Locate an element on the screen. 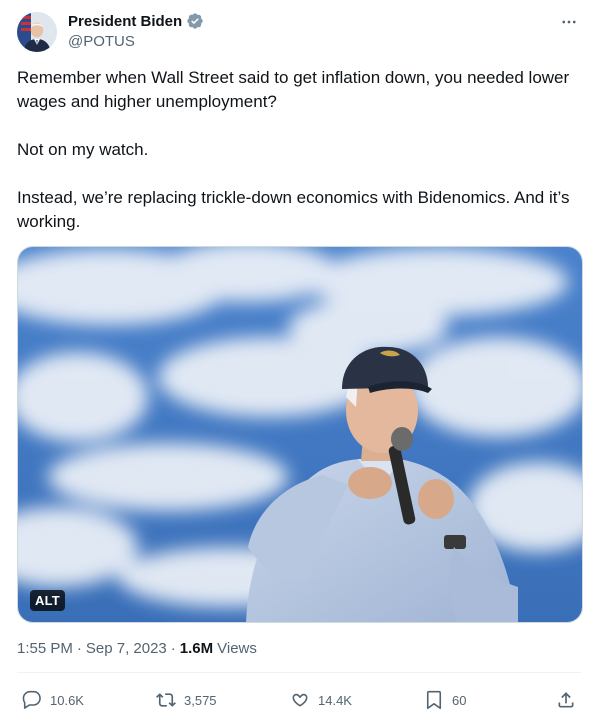 The width and height of the screenshot is (598, 724). views-count: 1.6M is located at coordinates (196, 648).